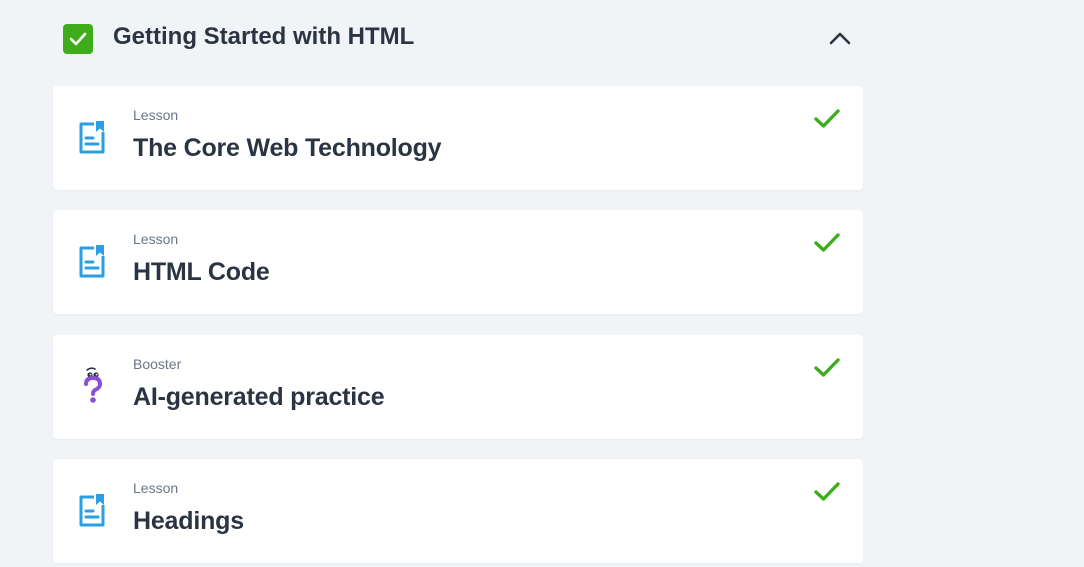  I want to click on question-mark-icon, so click(93, 385).